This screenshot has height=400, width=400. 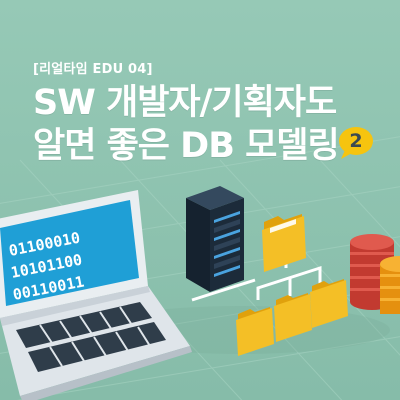 I want to click on episode-number: 2, so click(x=356, y=141).